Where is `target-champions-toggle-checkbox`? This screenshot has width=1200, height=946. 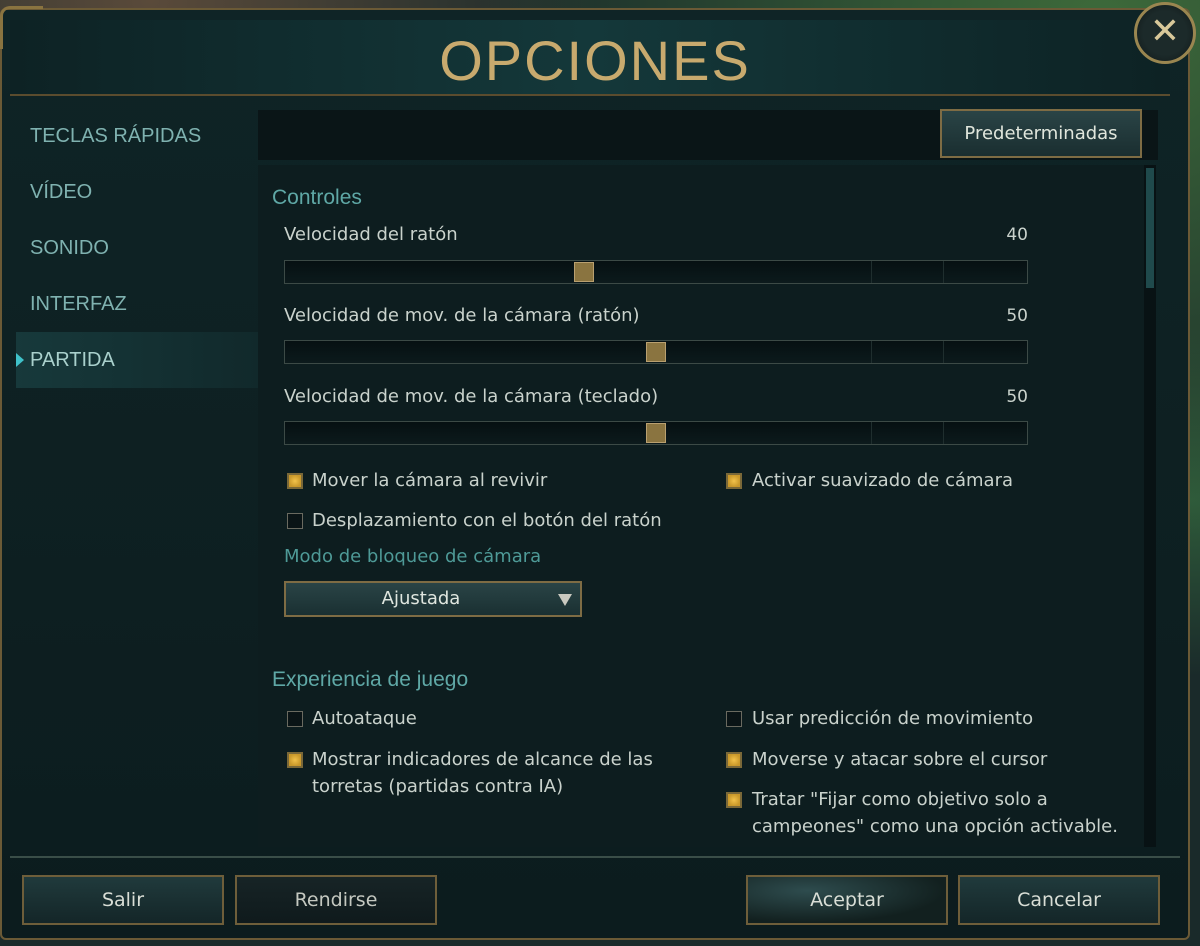 target-champions-toggle-checkbox is located at coordinates (734, 800).